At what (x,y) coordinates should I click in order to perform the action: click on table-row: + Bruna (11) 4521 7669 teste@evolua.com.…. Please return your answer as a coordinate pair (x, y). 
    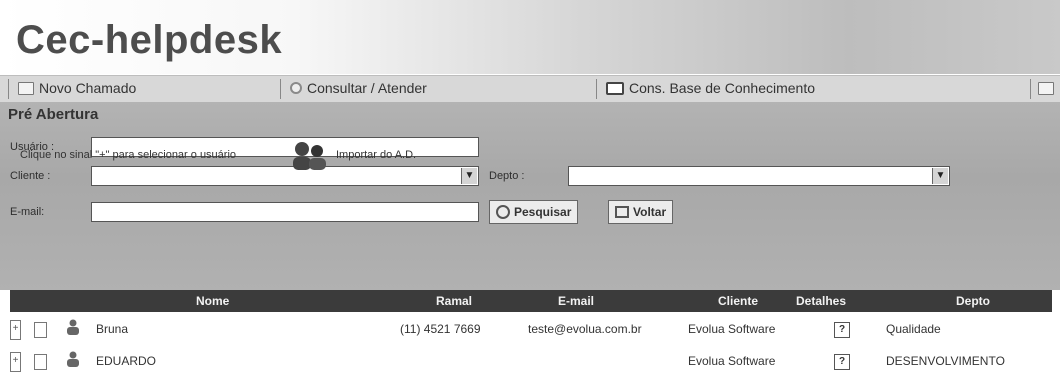
    Looking at the image, I should click on (531, 330).